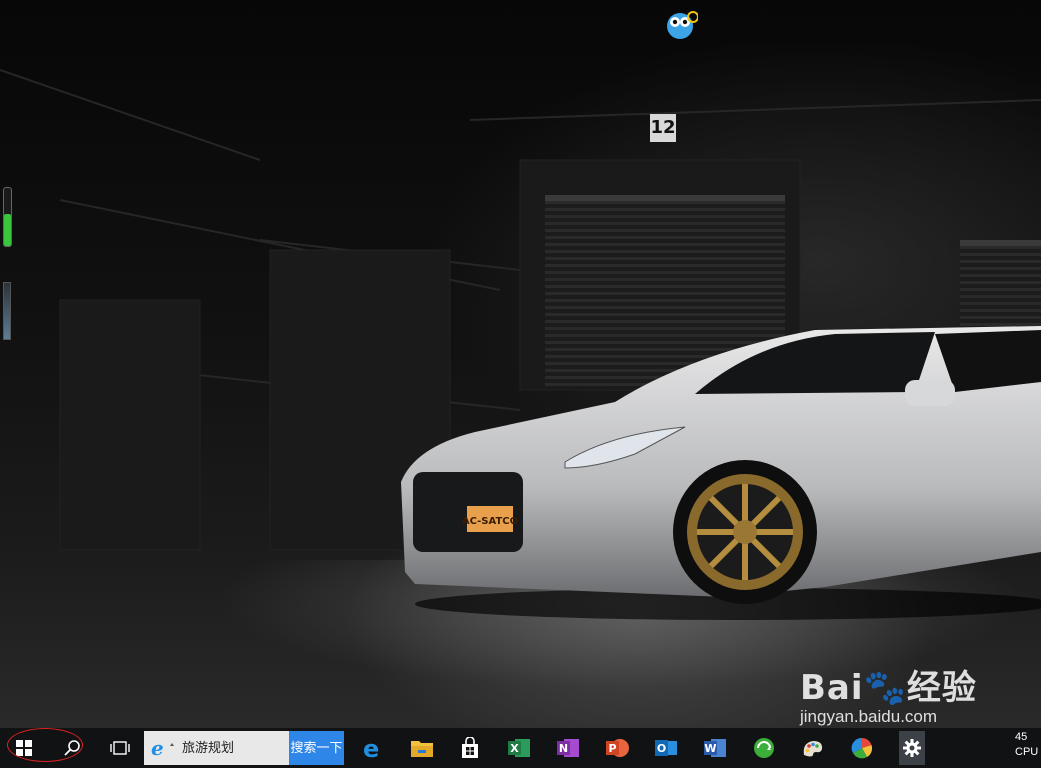 This screenshot has height=768, width=1041. I want to click on green-browser-icon, so click(764, 748).